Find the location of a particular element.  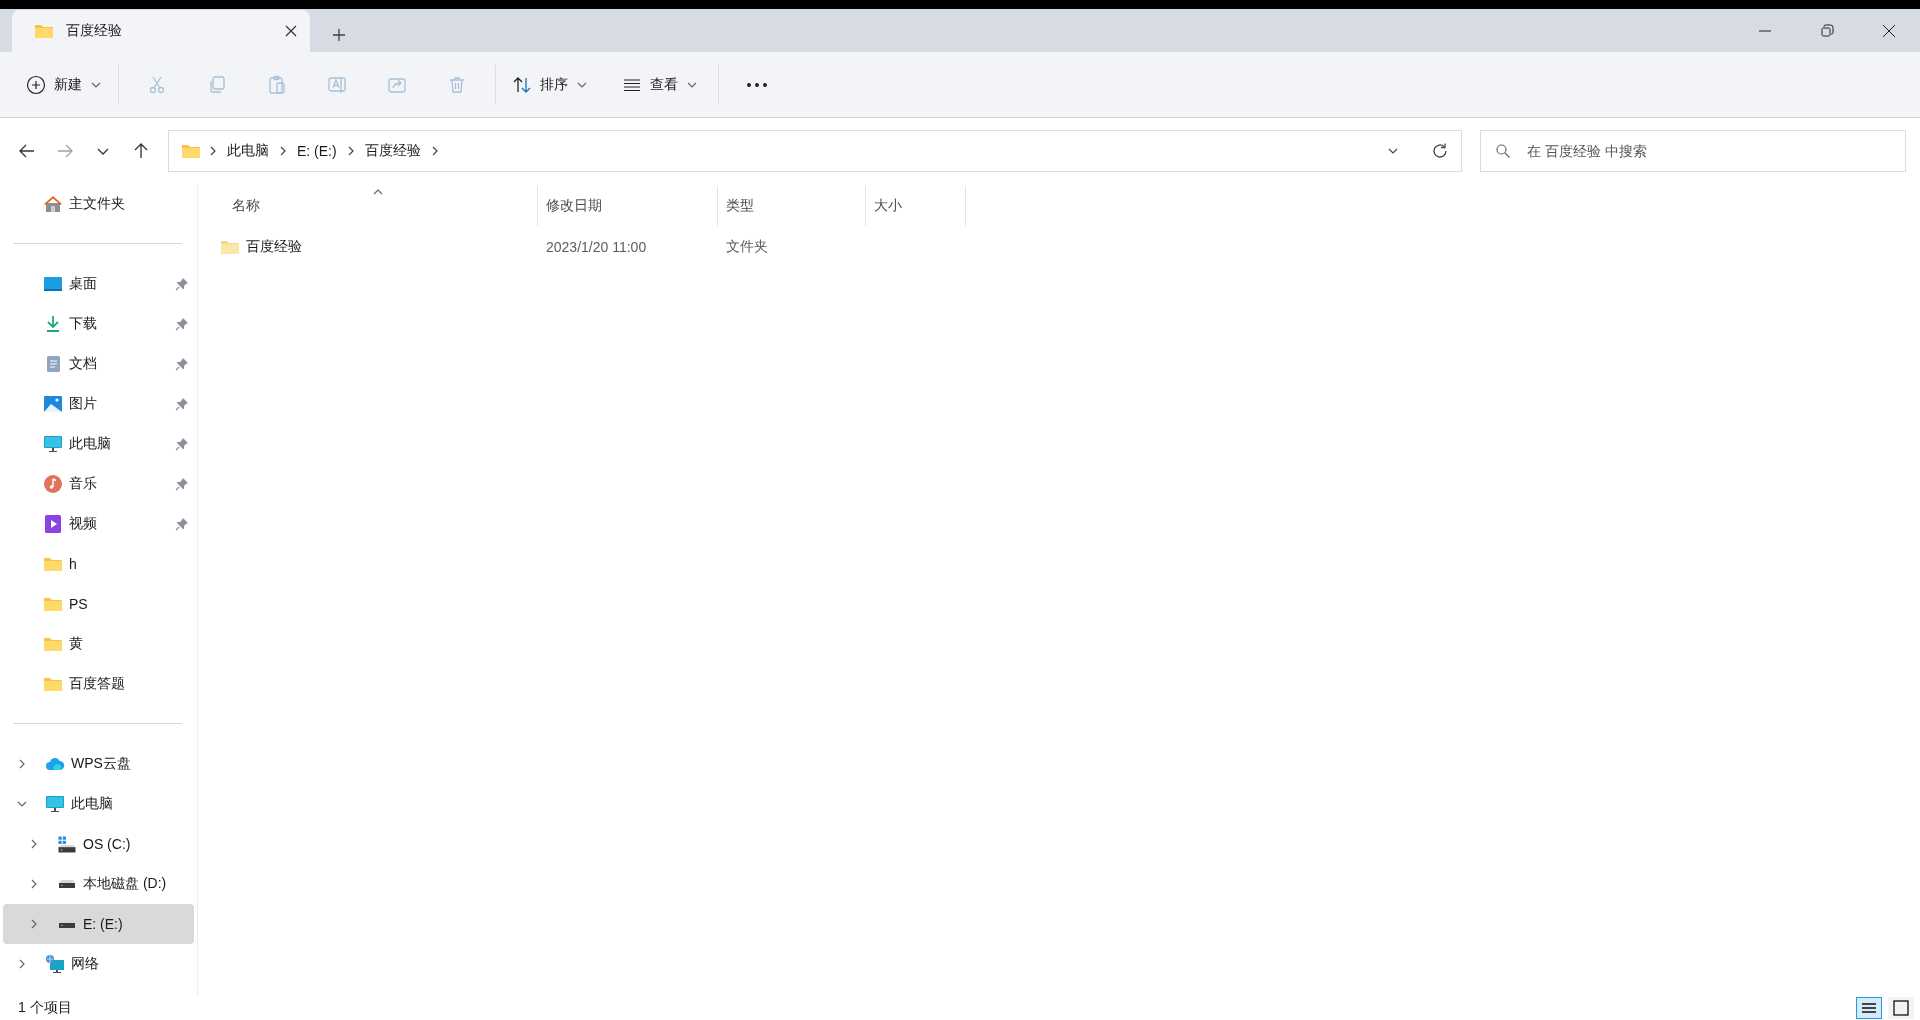

sidebar-item: 文档 is located at coordinates (98, 364).